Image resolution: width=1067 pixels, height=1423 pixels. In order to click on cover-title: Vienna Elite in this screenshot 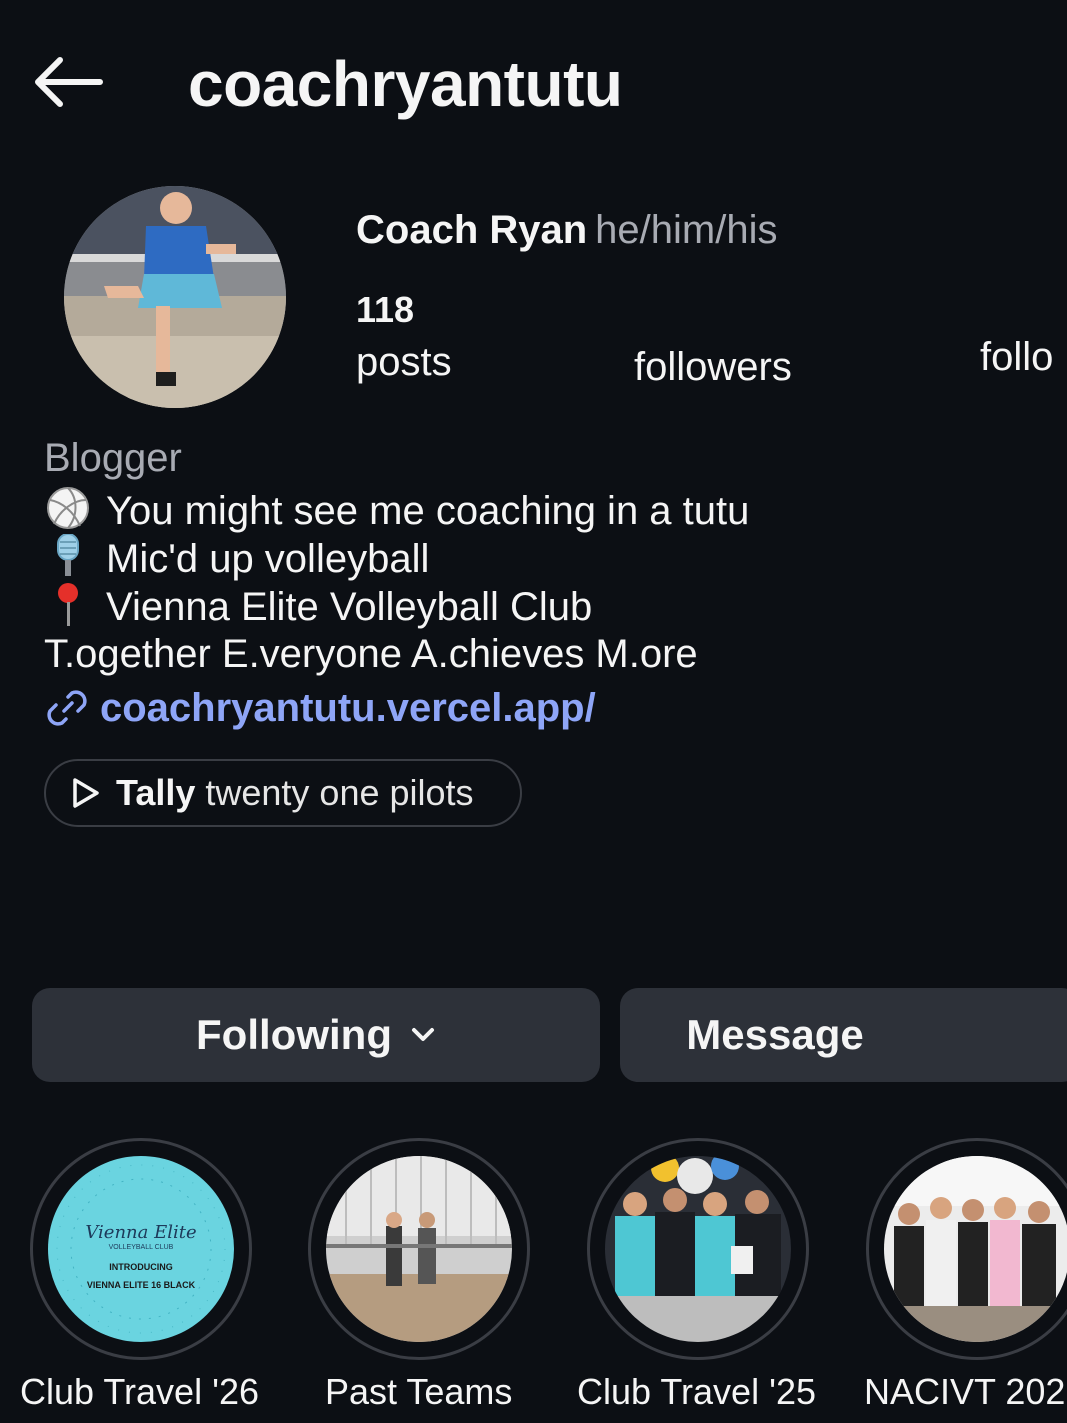, I will do `click(141, 1232)`.